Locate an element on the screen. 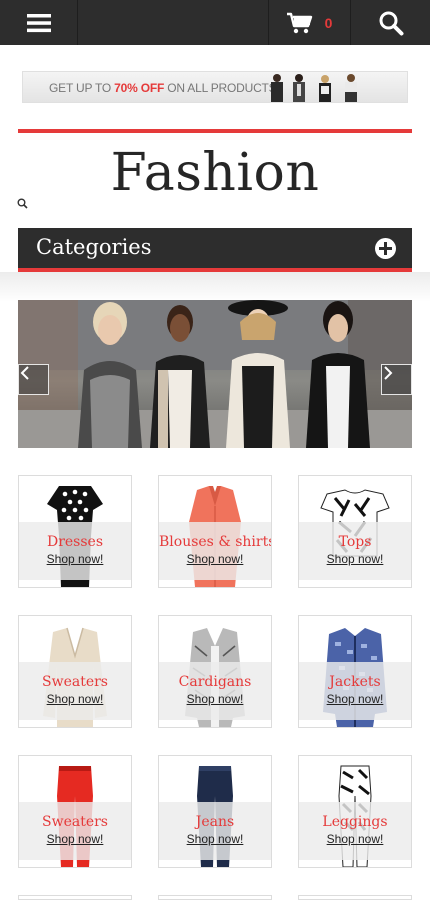 The width and height of the screenshot is (430, 900). categories-title: Categories is located at coordinates (94, 247).